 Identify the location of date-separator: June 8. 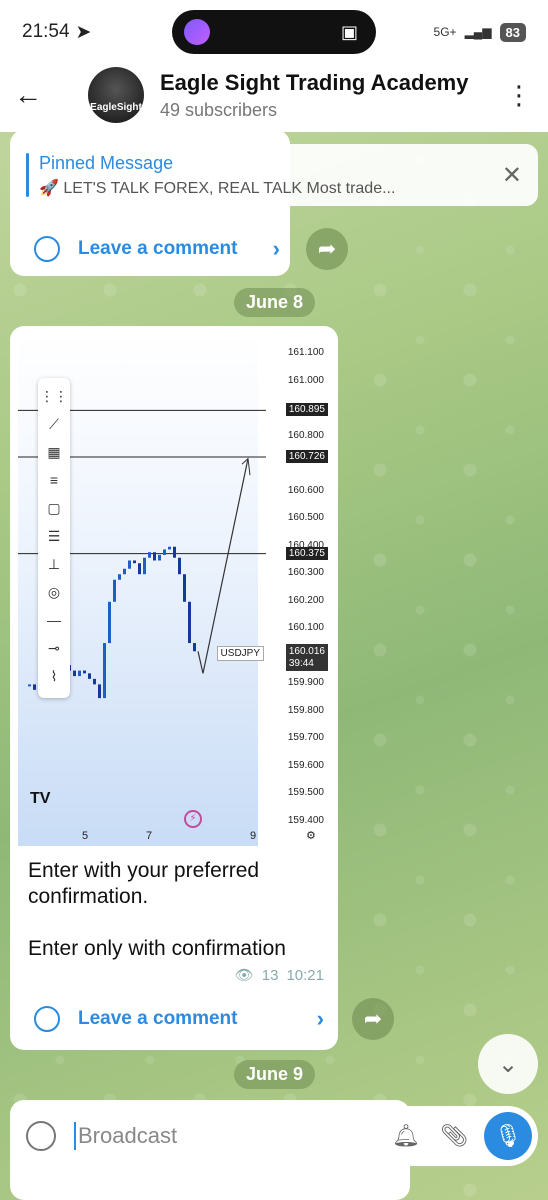
(275, 302).